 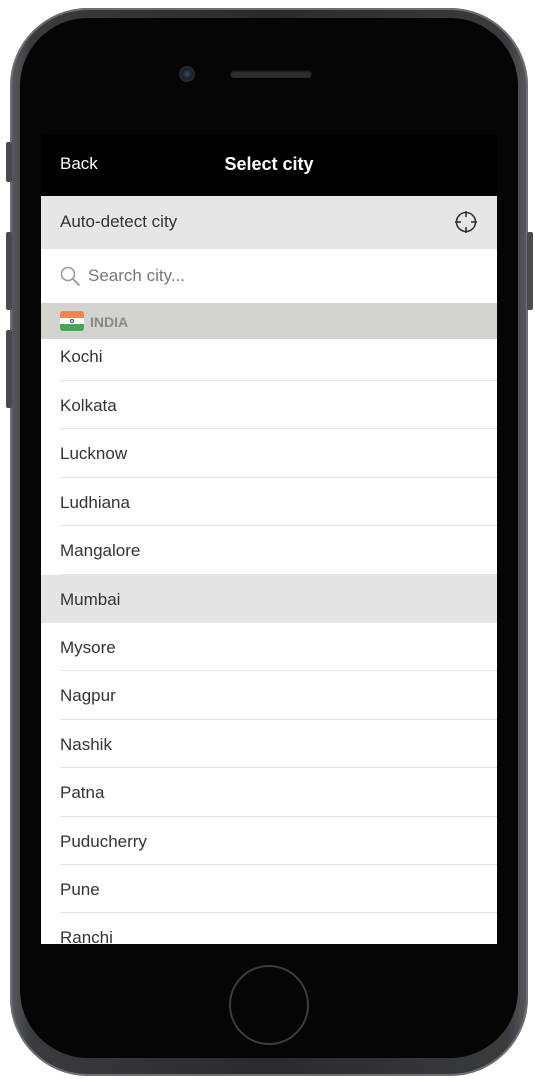 What do you see at coordinates (269, 454) in the screenshot?
I see `city-item: Lucknow` at bounding box center [269, 454].